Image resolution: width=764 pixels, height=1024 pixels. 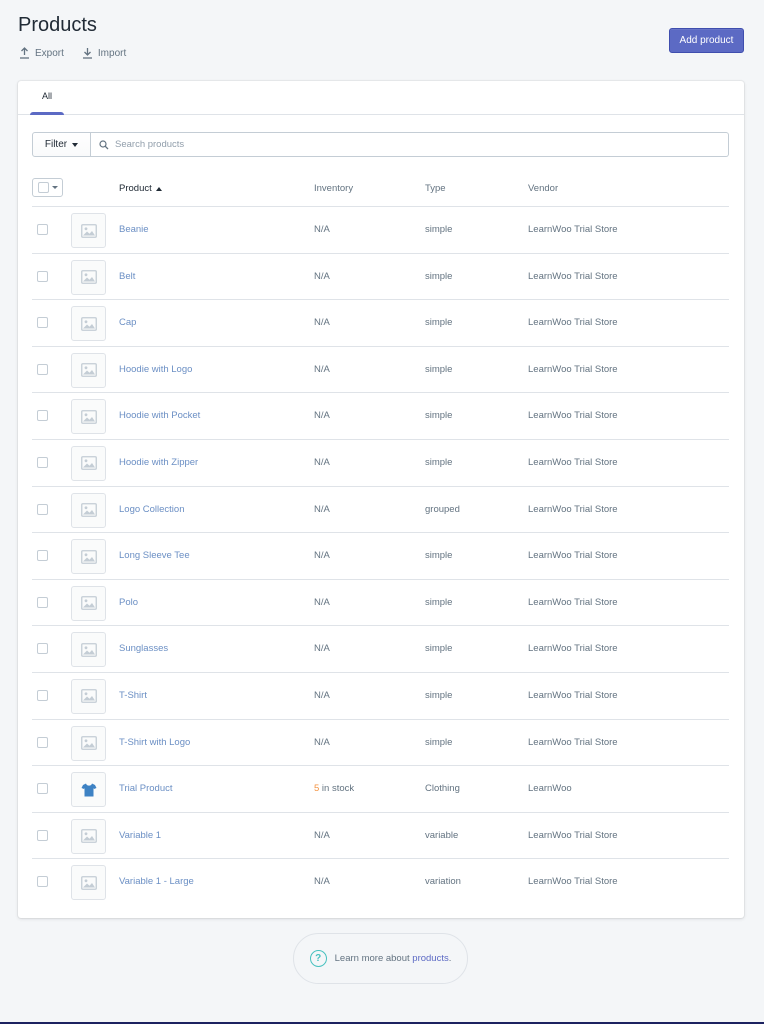 What do you see at coordinates (47, 98) in the screenshot?
I see `tab-all: All` at bounding box center [47, 98].